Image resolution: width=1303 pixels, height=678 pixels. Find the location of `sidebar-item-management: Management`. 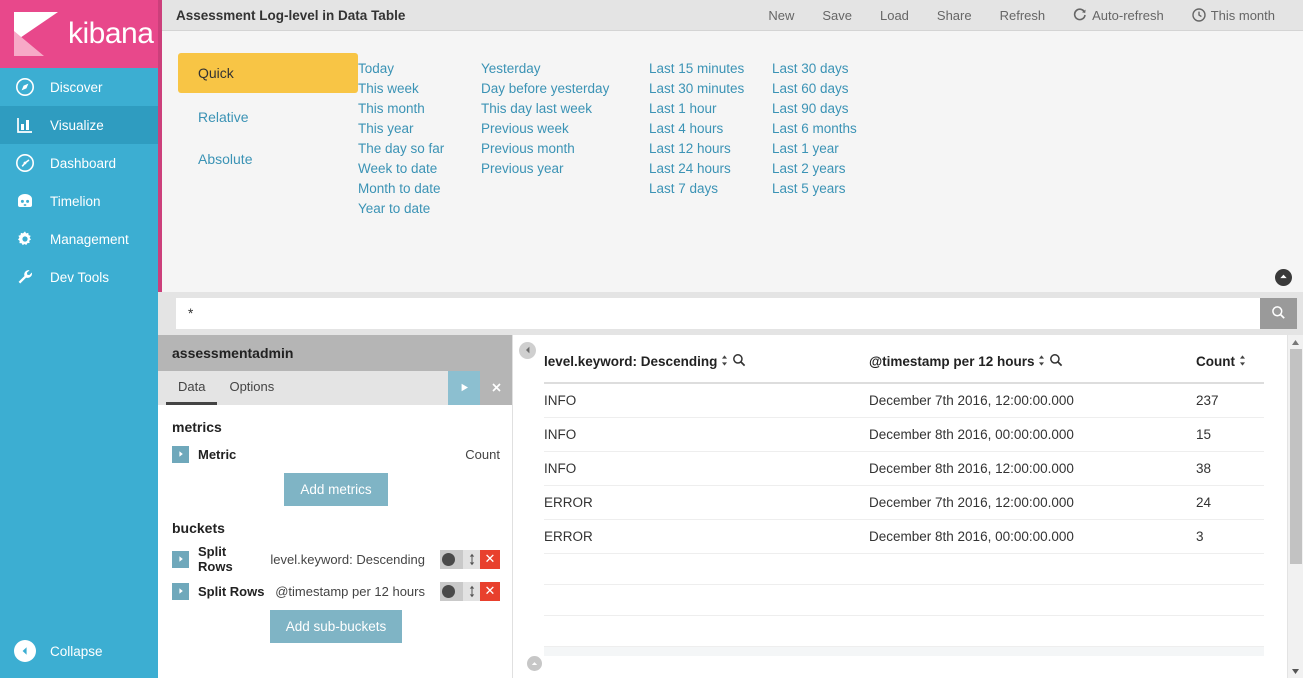

sidebar-item-management: Management is located at coordinates (79, 239).